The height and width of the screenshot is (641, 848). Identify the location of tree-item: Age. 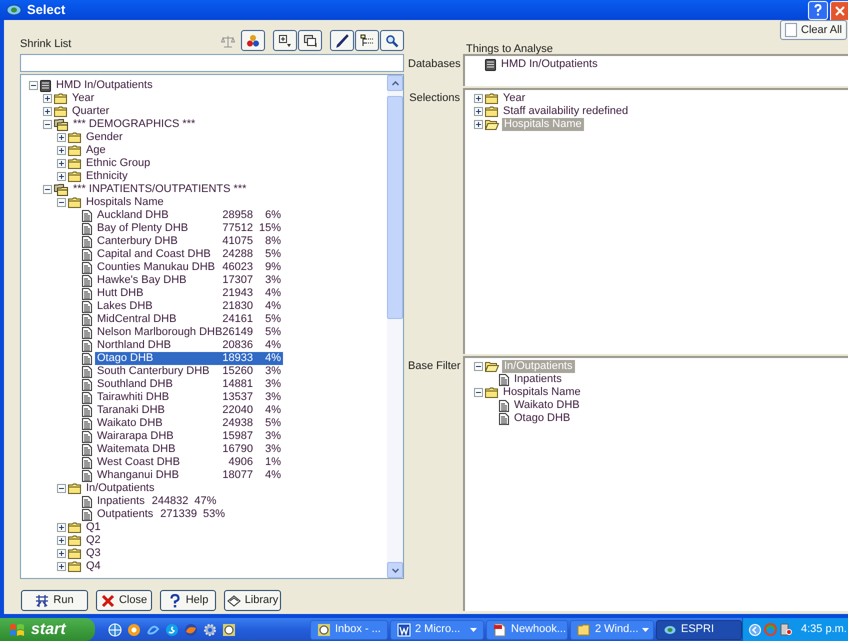
(96, 150).